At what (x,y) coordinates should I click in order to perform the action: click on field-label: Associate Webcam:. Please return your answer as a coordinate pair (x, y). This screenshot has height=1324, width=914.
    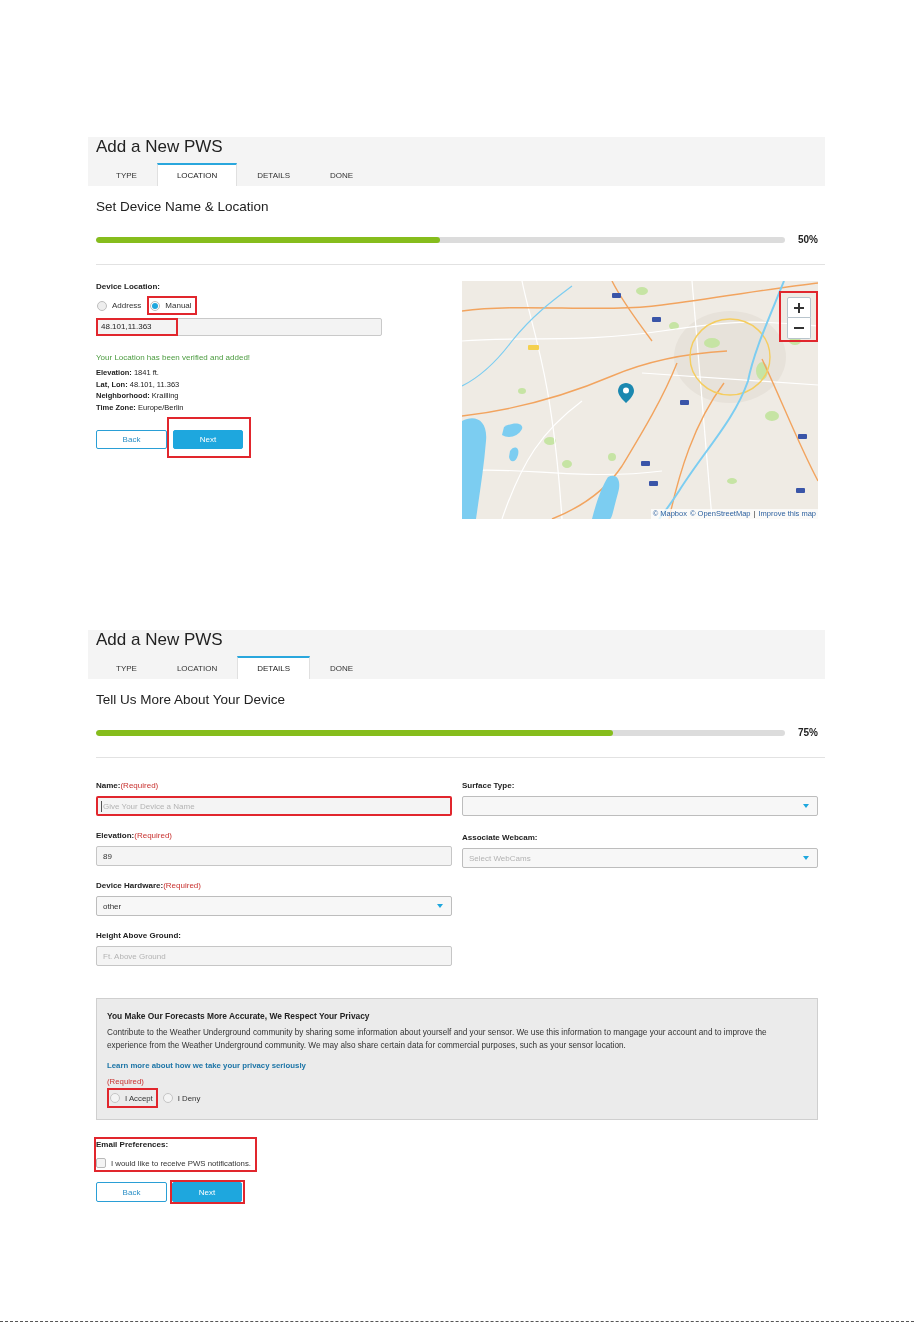
    Looking at the image, I should click on (500, 837).